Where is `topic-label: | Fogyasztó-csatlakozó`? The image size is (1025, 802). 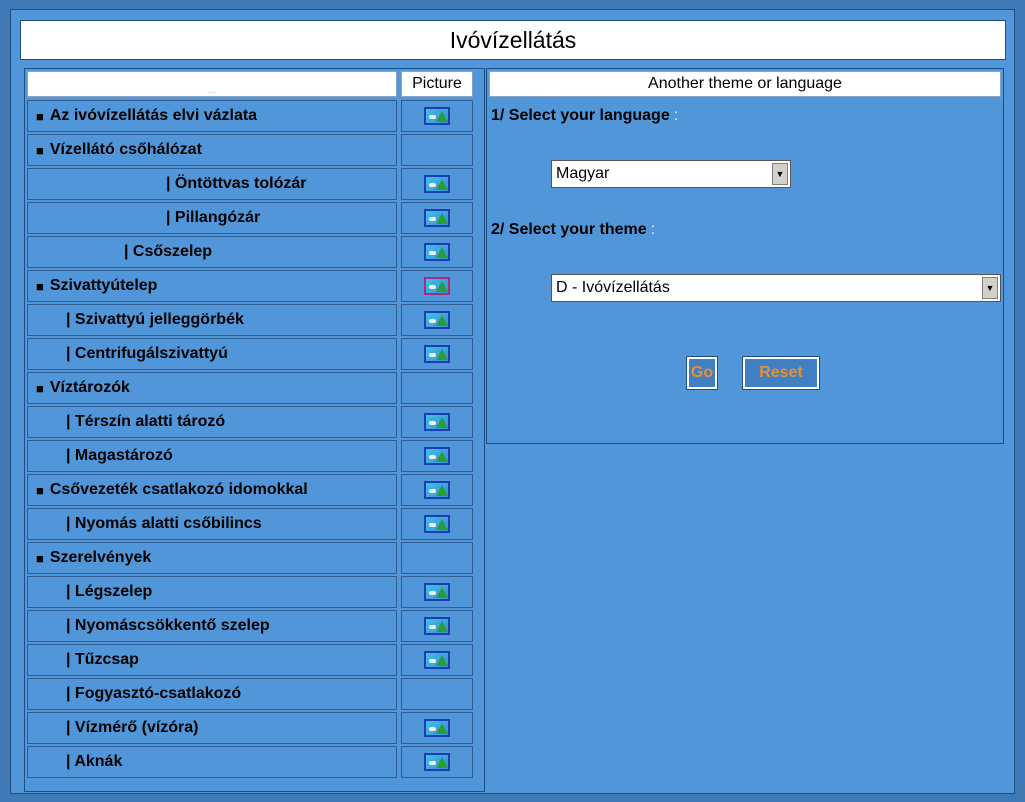 topic-label: | Fogyasztó-csatlakozó is located at coordinates (154, 693).